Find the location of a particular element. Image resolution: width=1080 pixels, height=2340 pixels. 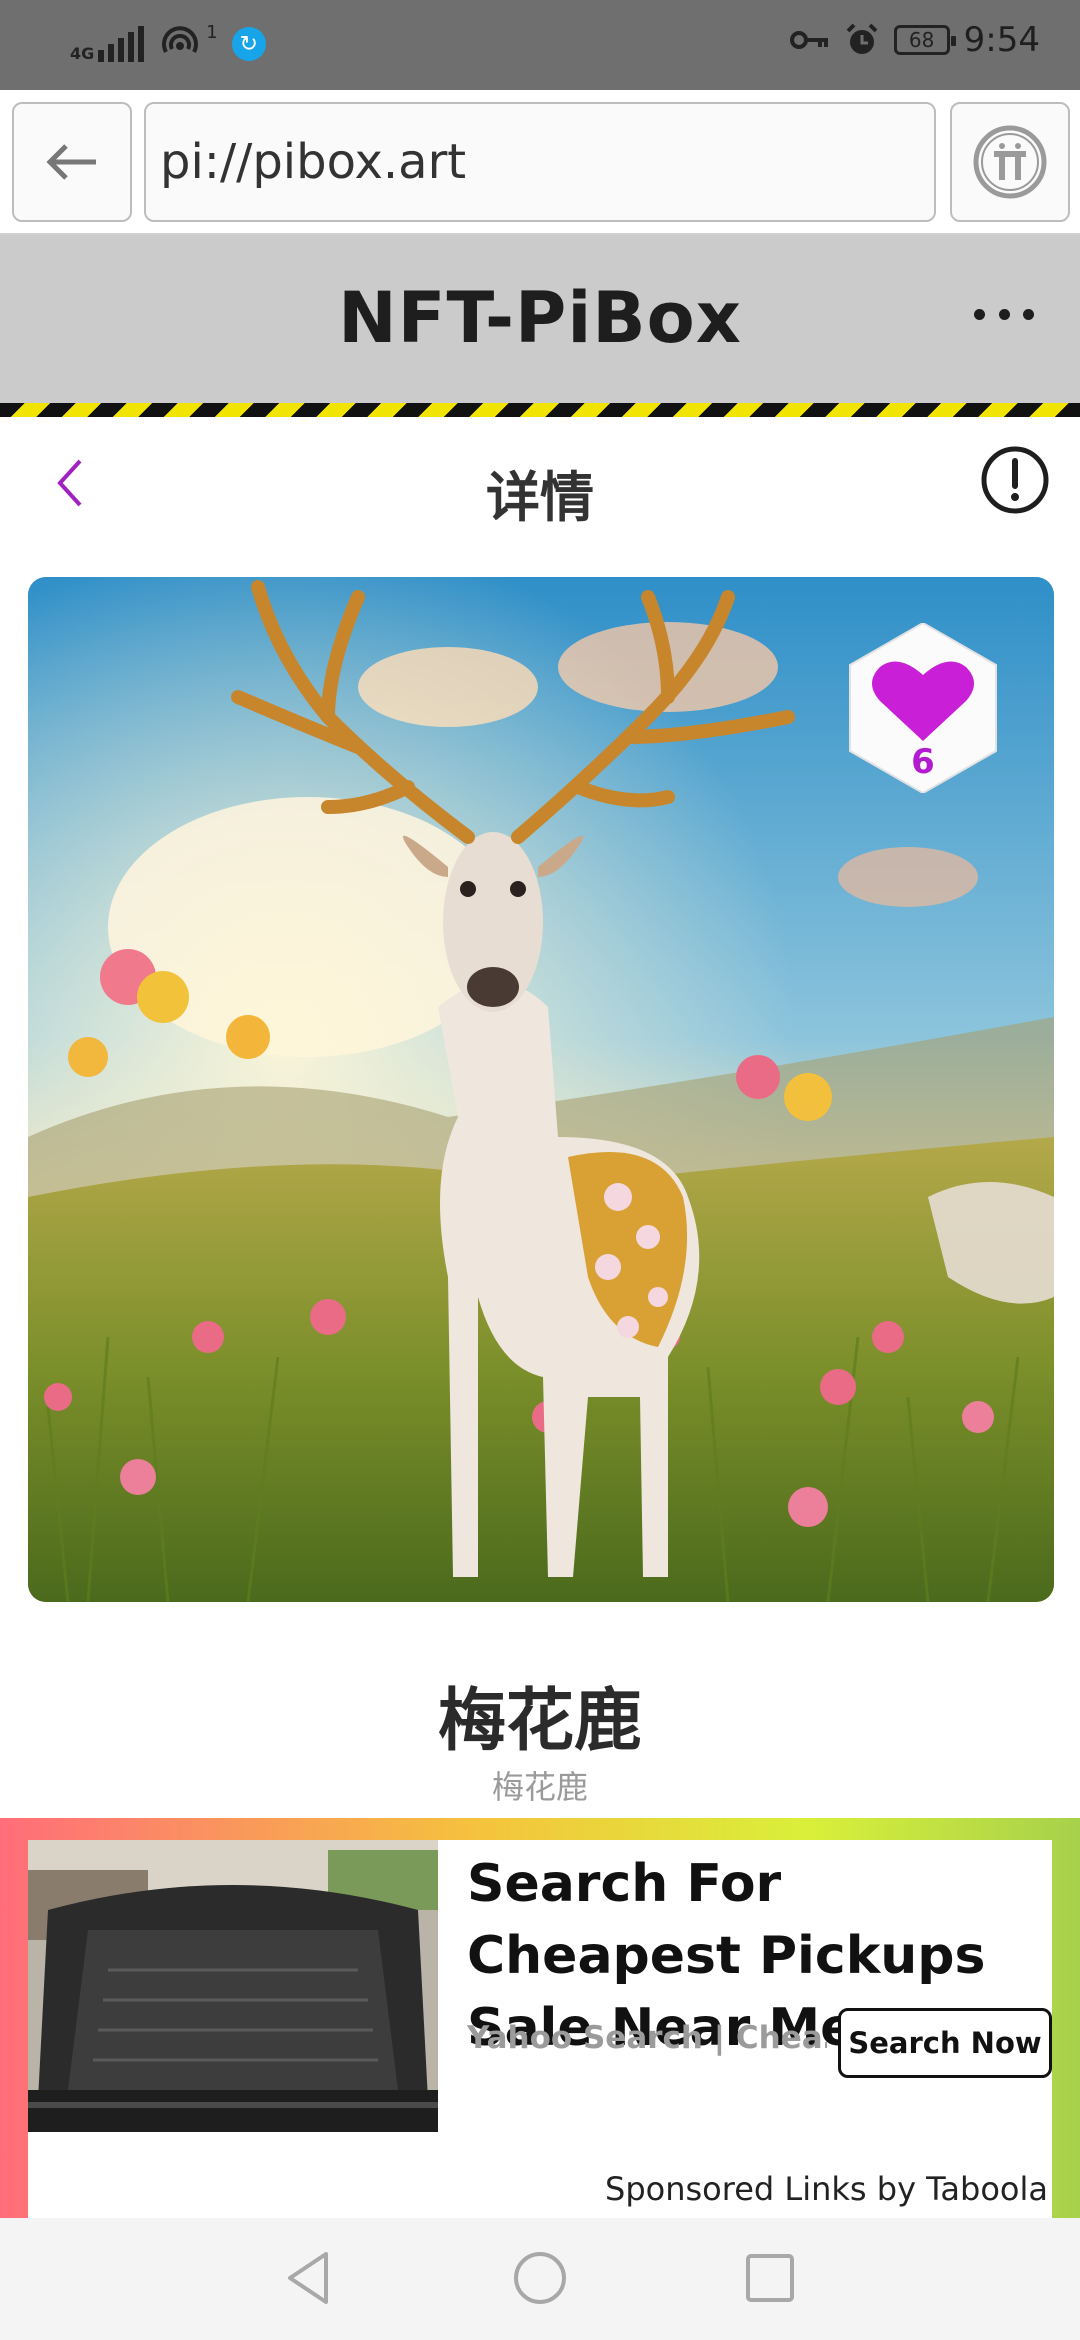

alarm-icon is located at coordinates (862, 38).